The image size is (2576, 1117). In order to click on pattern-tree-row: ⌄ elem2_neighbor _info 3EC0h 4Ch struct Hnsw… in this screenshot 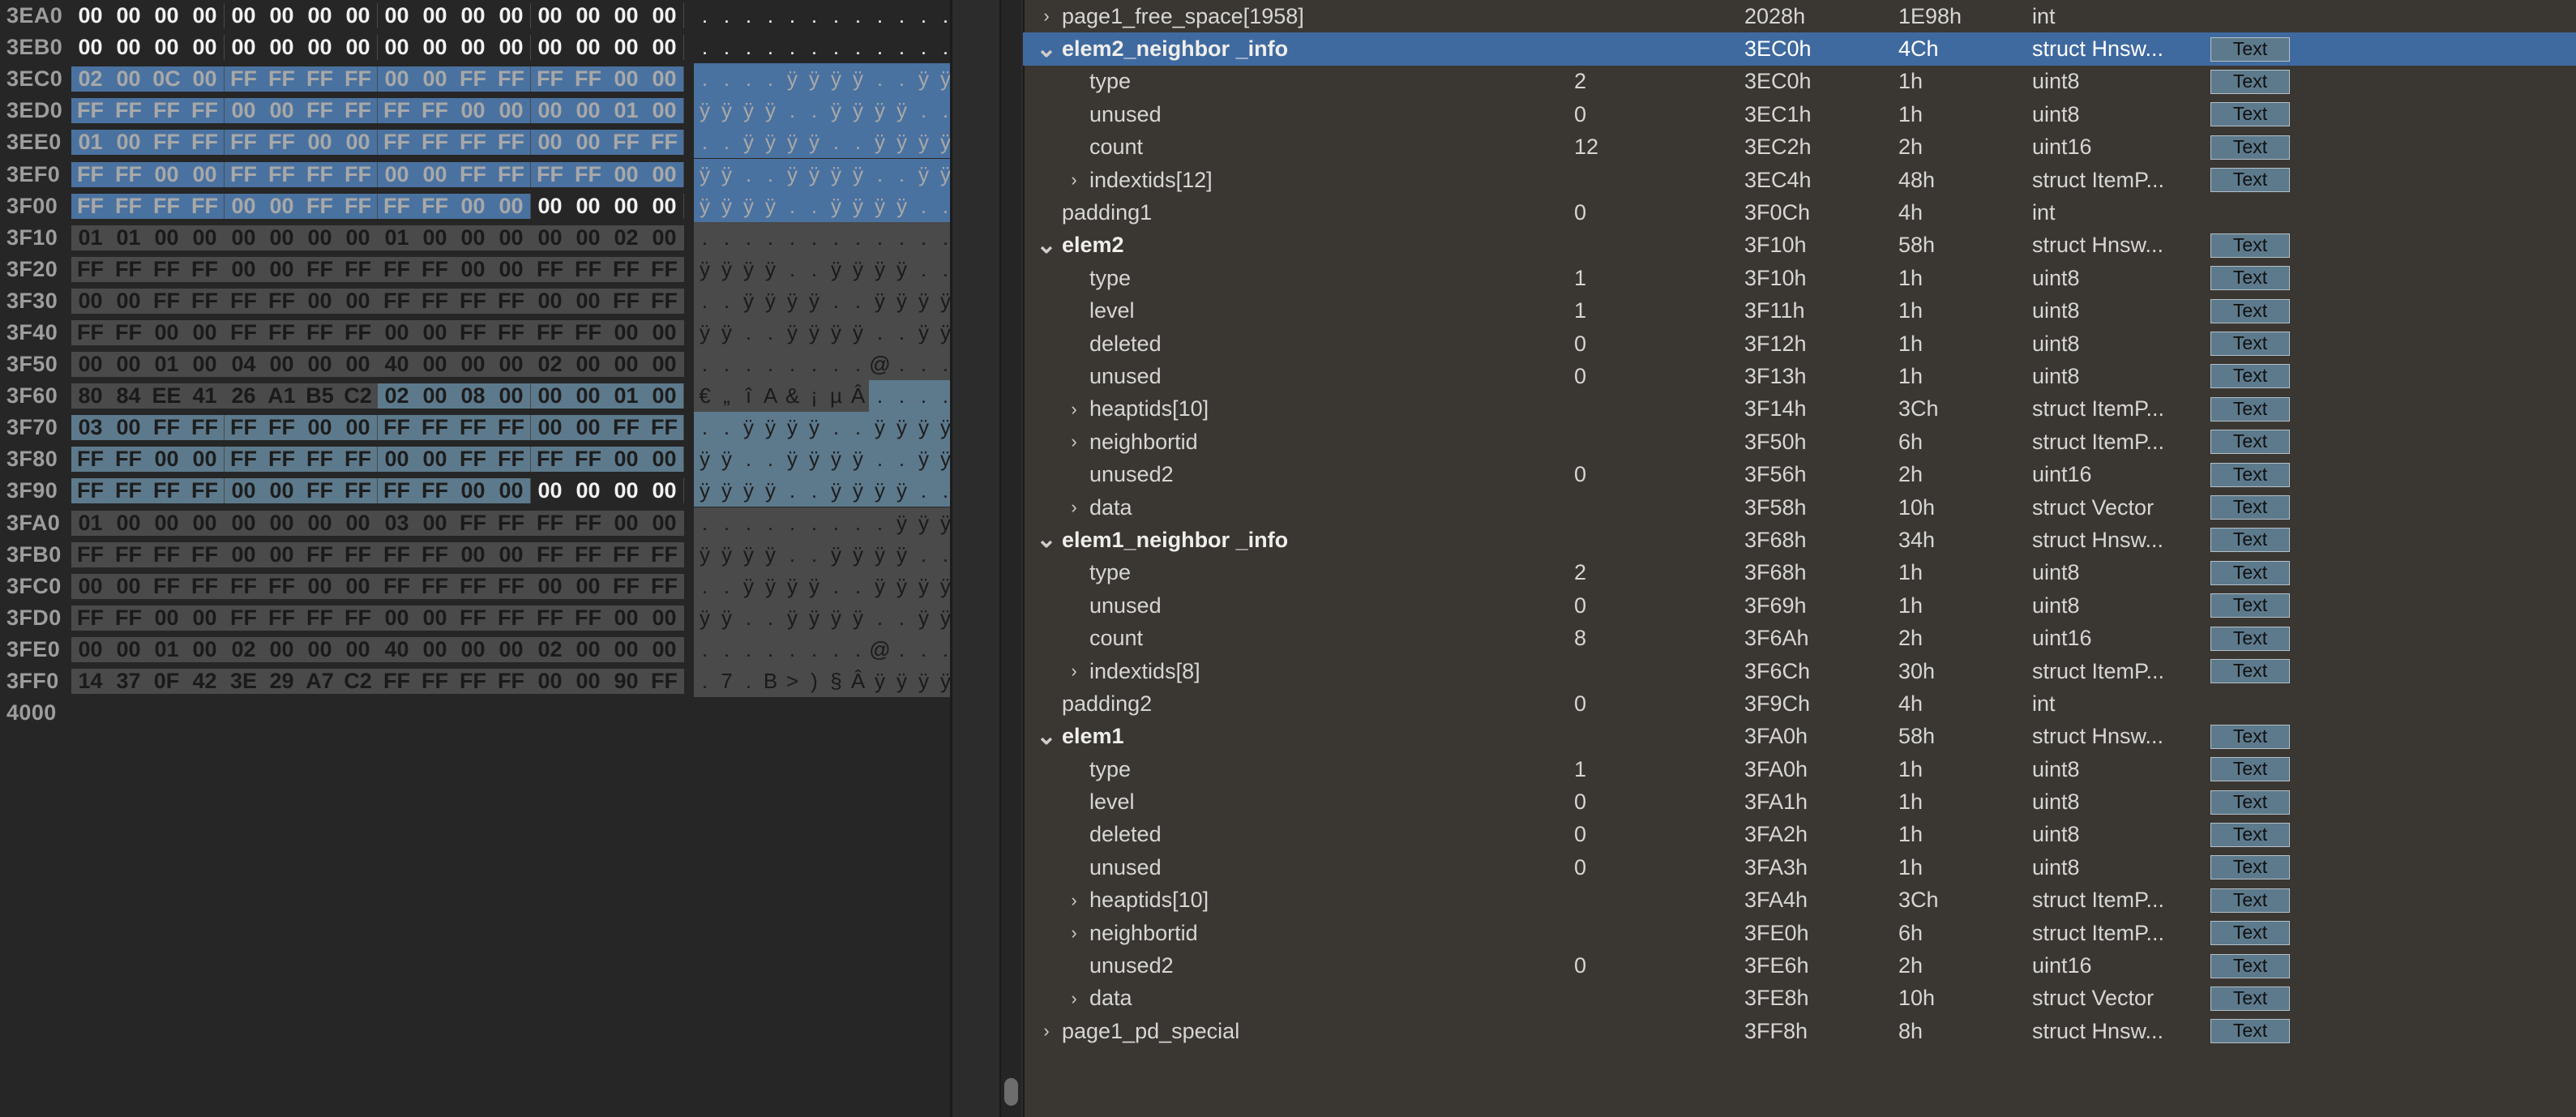, I will do `click(1799, 49)`.